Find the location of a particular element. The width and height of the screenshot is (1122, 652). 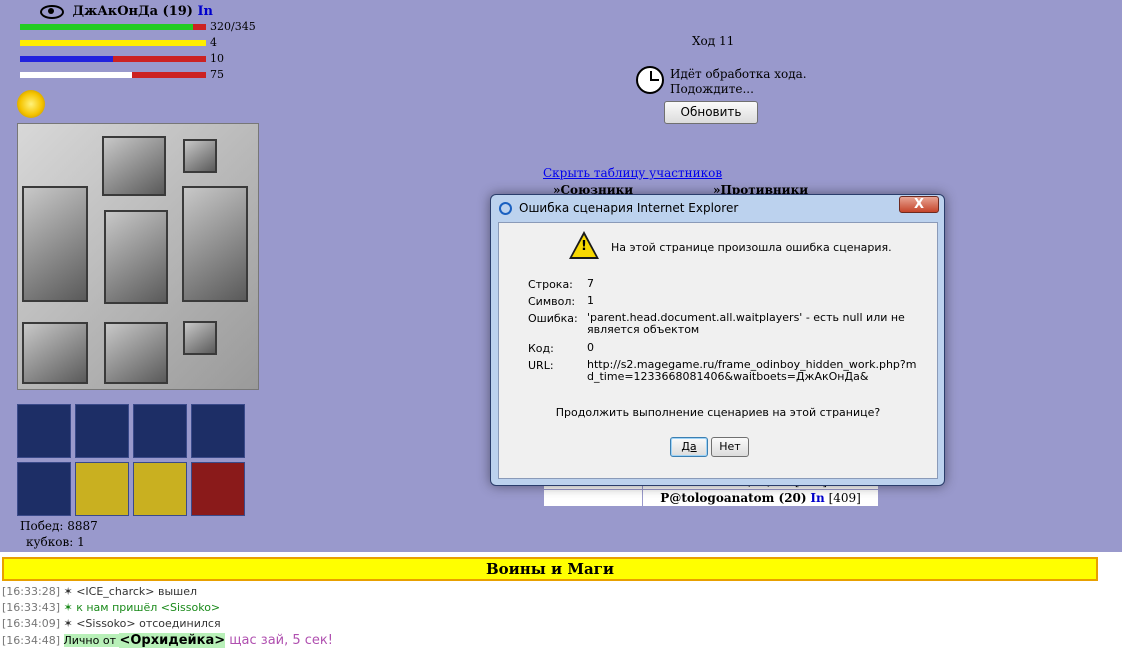

char-value: 1 is located at coordinates (590, 300).